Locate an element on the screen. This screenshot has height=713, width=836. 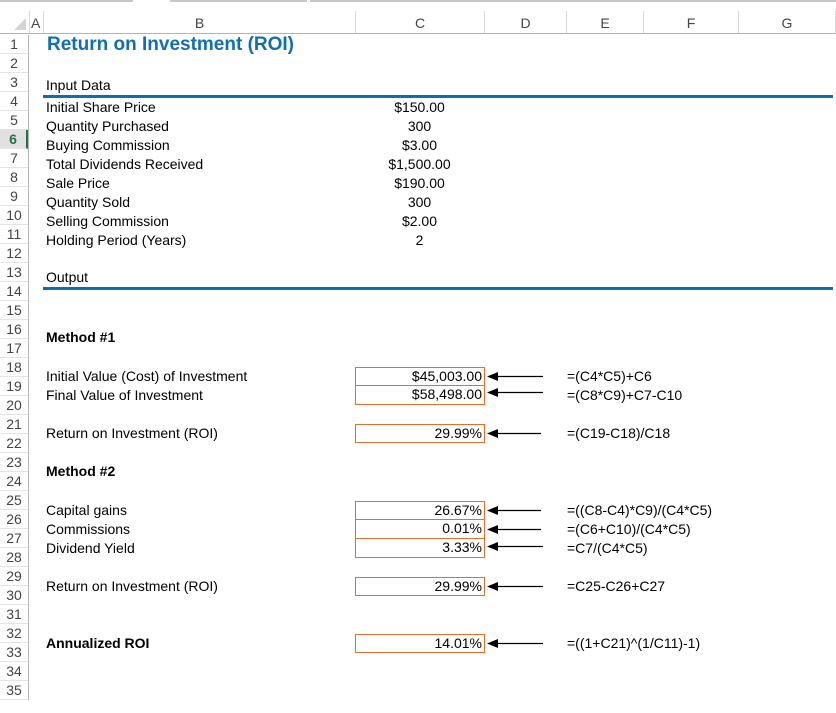
row-header-33: 33 is located at coordinates (14, 652).